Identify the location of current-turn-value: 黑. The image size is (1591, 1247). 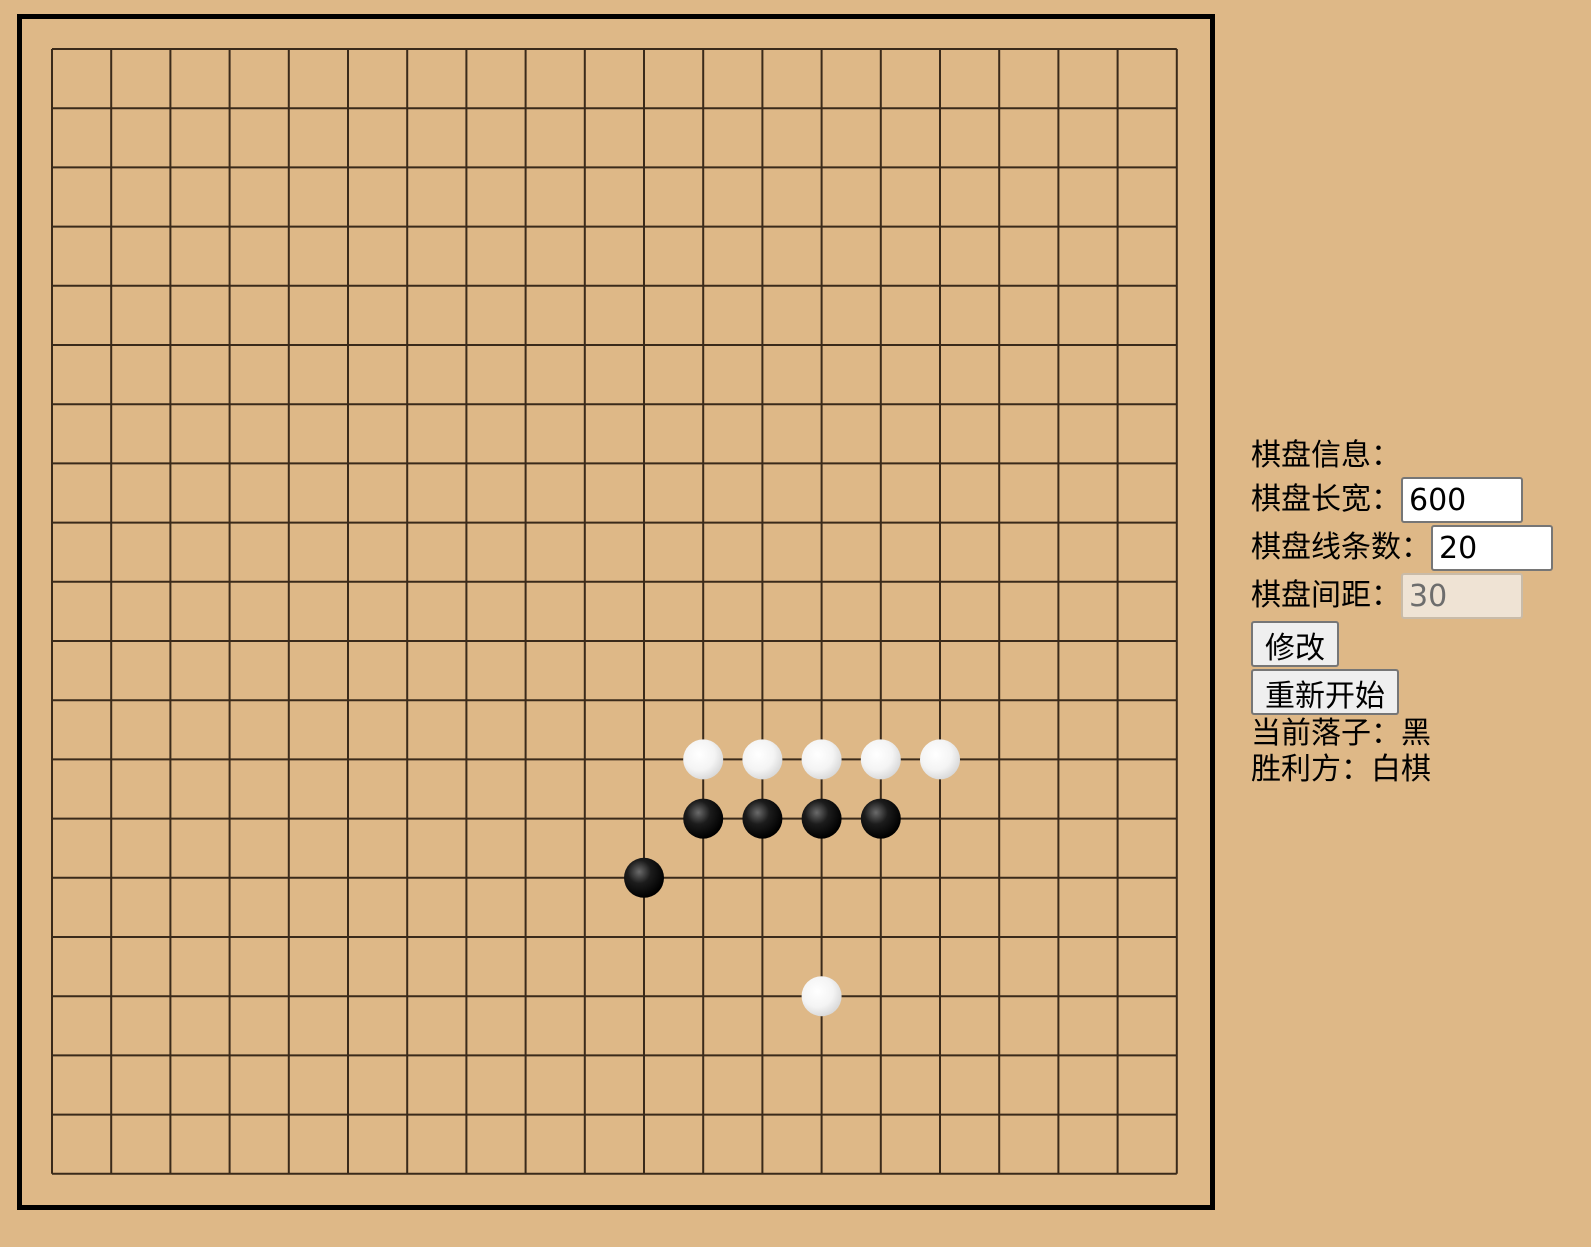
(1416, 733).